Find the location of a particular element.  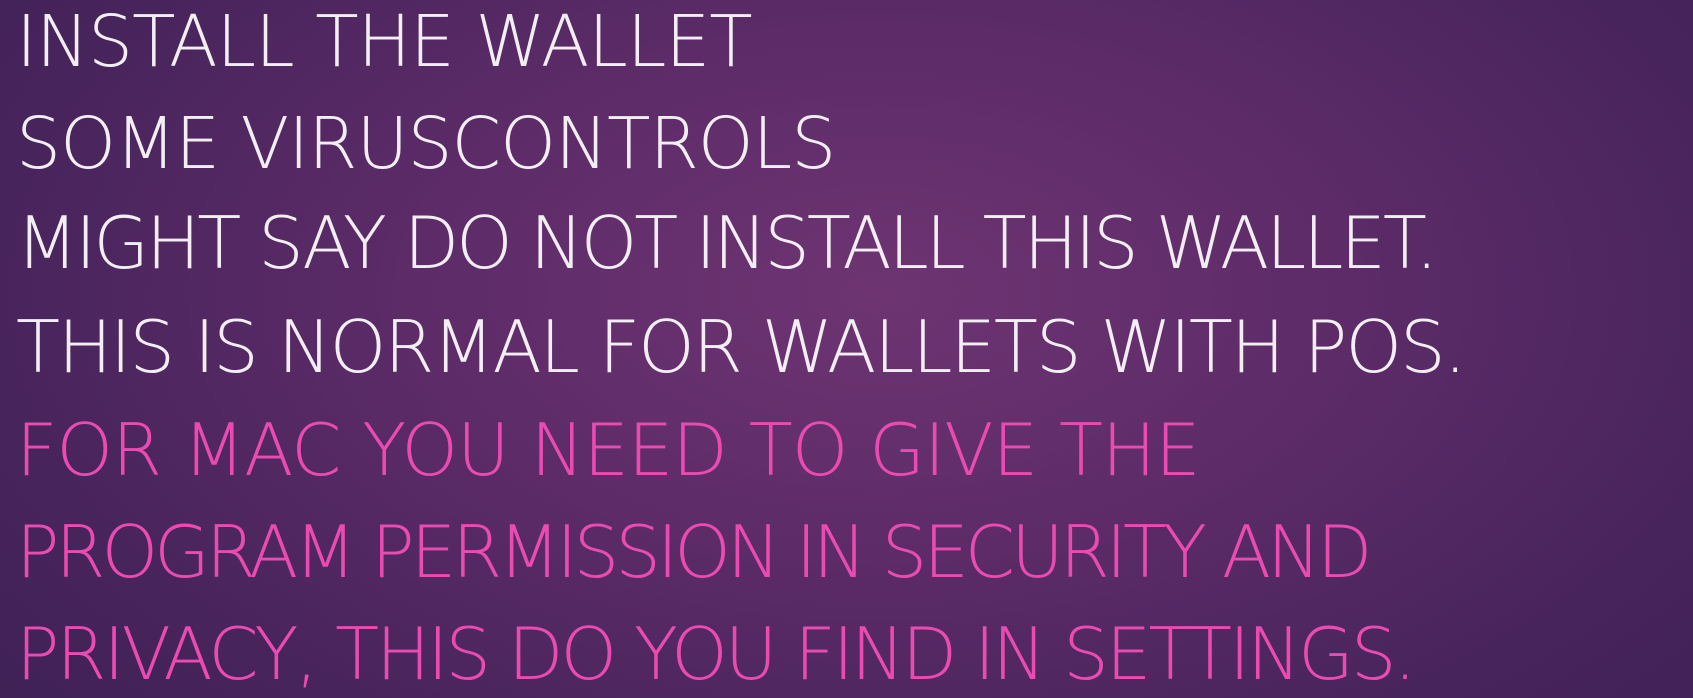

mac-instruction-line-3: PRIVACY, THIS DO YOU FIND IN SETTINGS. is located at coordinates (716, 654).